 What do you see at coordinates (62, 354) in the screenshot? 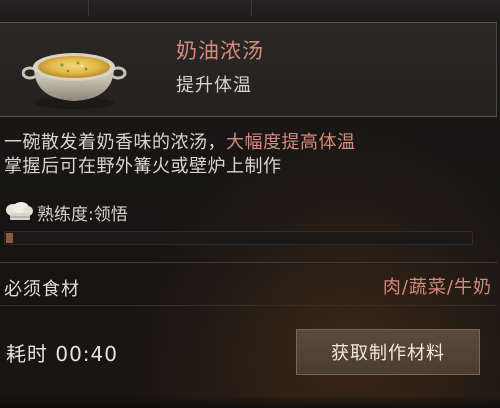
I see `craft-time-label: 耗时 00:40` at bounding box center [62, 354].